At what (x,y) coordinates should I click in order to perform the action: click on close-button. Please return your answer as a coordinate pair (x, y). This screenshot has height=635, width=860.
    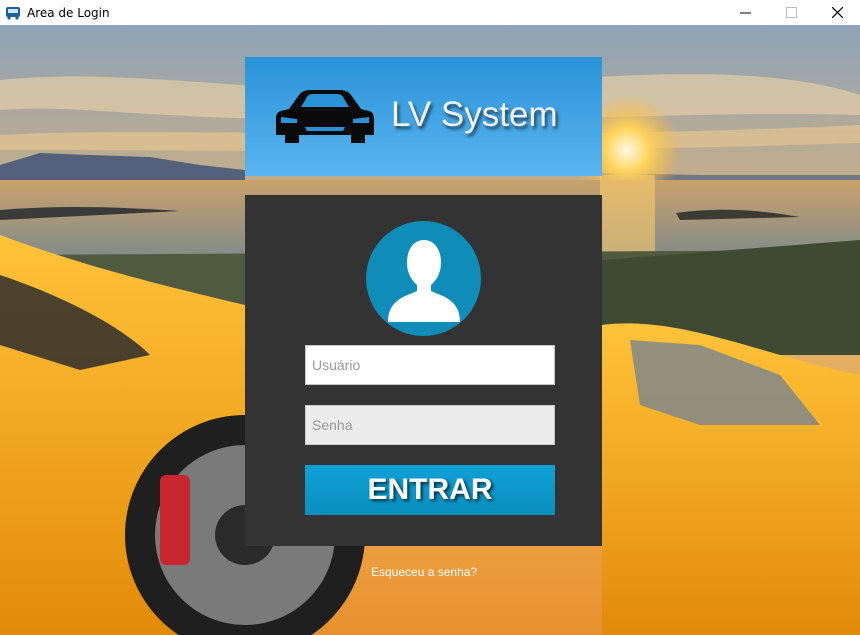
    Looking at the image, I should click on (837, 12).